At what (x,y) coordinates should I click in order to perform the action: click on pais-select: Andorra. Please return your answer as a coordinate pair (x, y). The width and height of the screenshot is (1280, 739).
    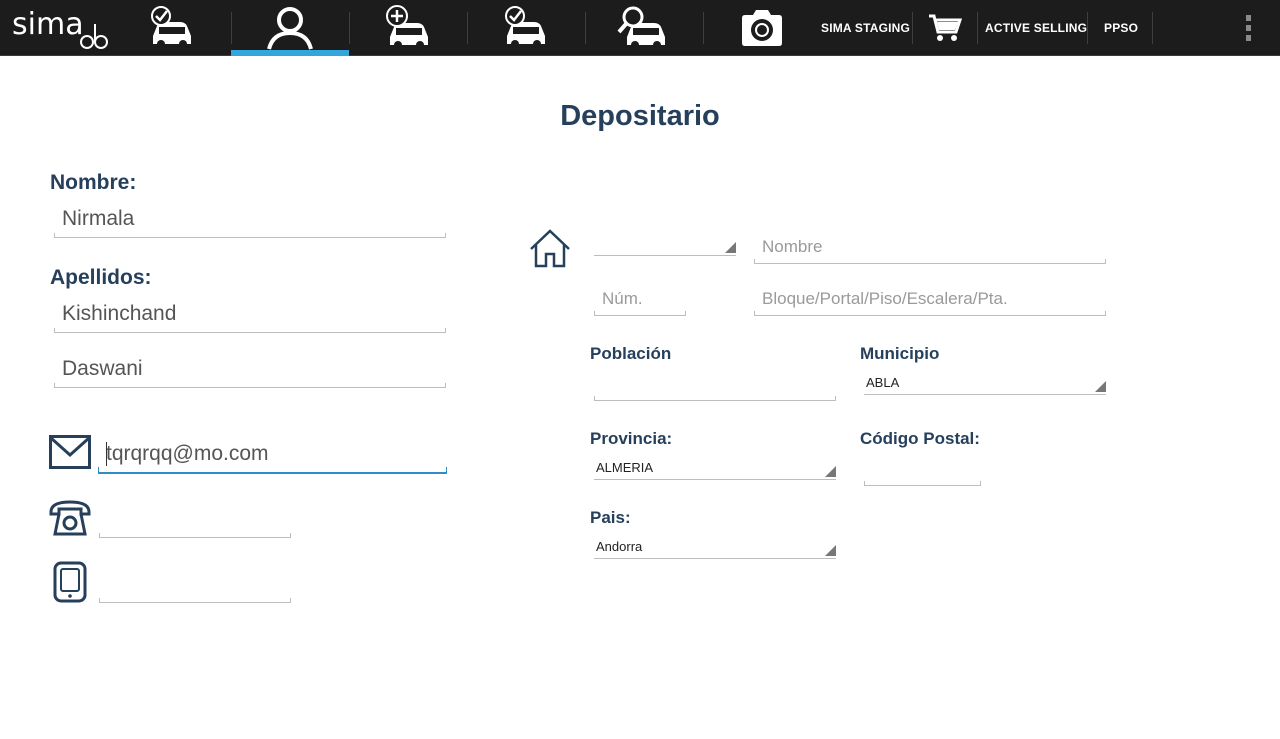
    Looking at the image, I should click on (715, 546).